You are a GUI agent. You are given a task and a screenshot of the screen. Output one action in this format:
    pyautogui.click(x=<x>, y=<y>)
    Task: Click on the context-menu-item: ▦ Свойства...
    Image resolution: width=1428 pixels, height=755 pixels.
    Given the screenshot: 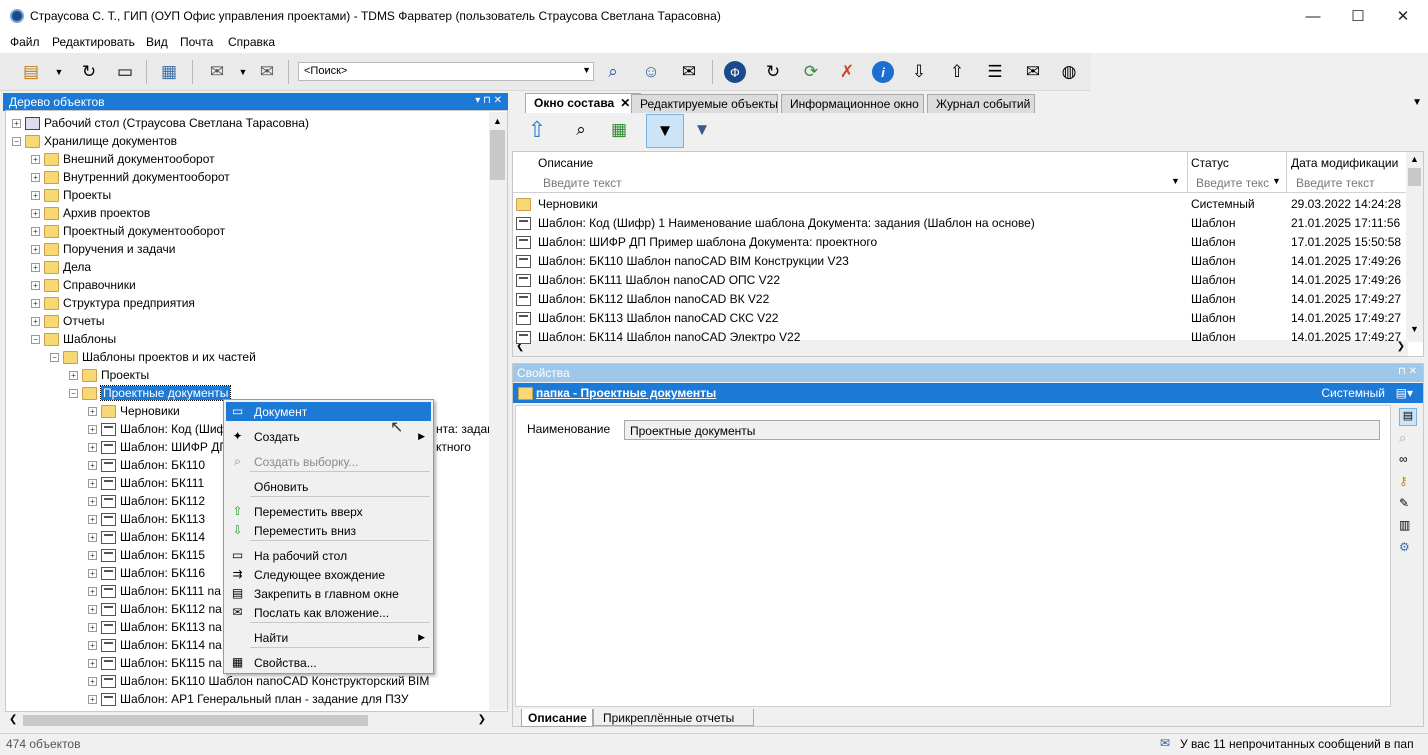 What is the action you would take?
    pyautogui.click(x=328, y=662)
    